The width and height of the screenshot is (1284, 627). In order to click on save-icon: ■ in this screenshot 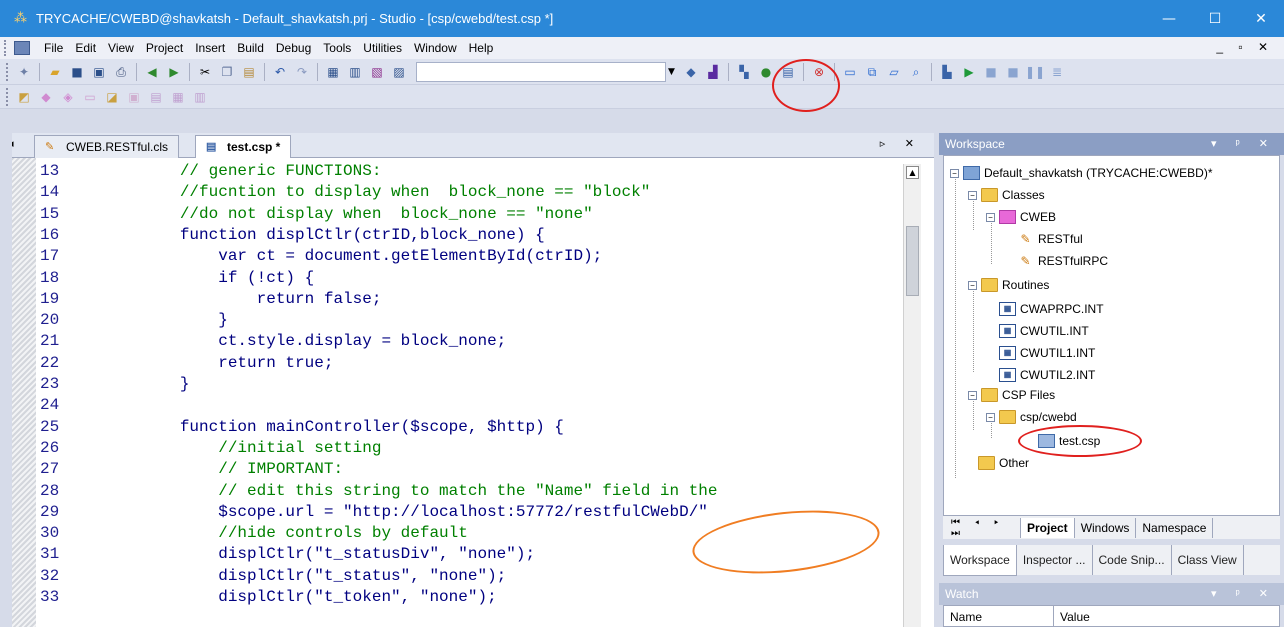, I will do `click(77, 72)`.